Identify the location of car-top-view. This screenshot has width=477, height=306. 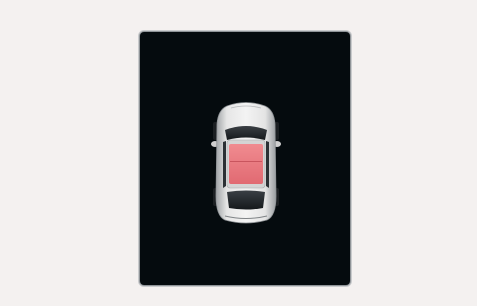
(246, 162).